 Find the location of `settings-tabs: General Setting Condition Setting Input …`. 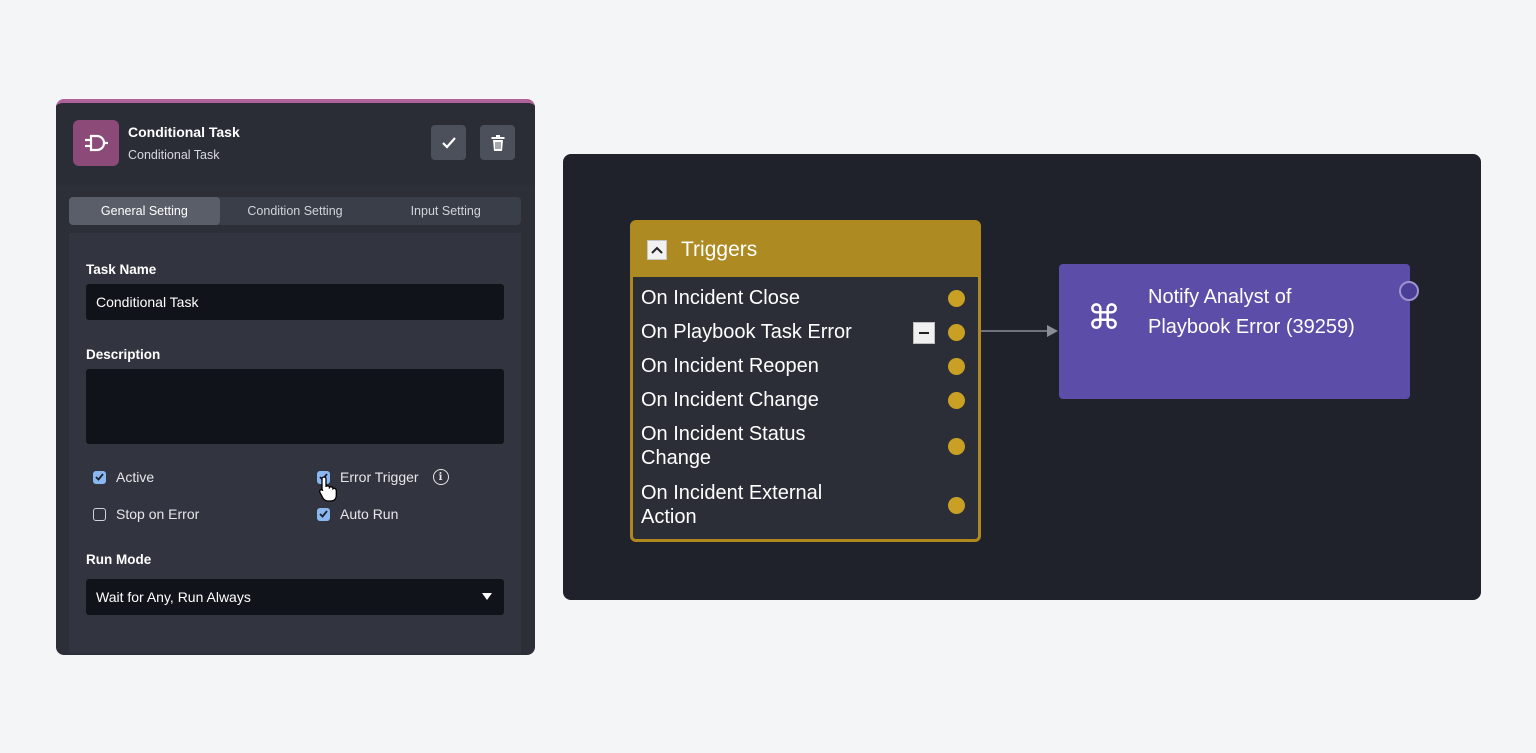

settings-tabs: General Setting Condition Setting Input … is located at coordinates (295, 211).